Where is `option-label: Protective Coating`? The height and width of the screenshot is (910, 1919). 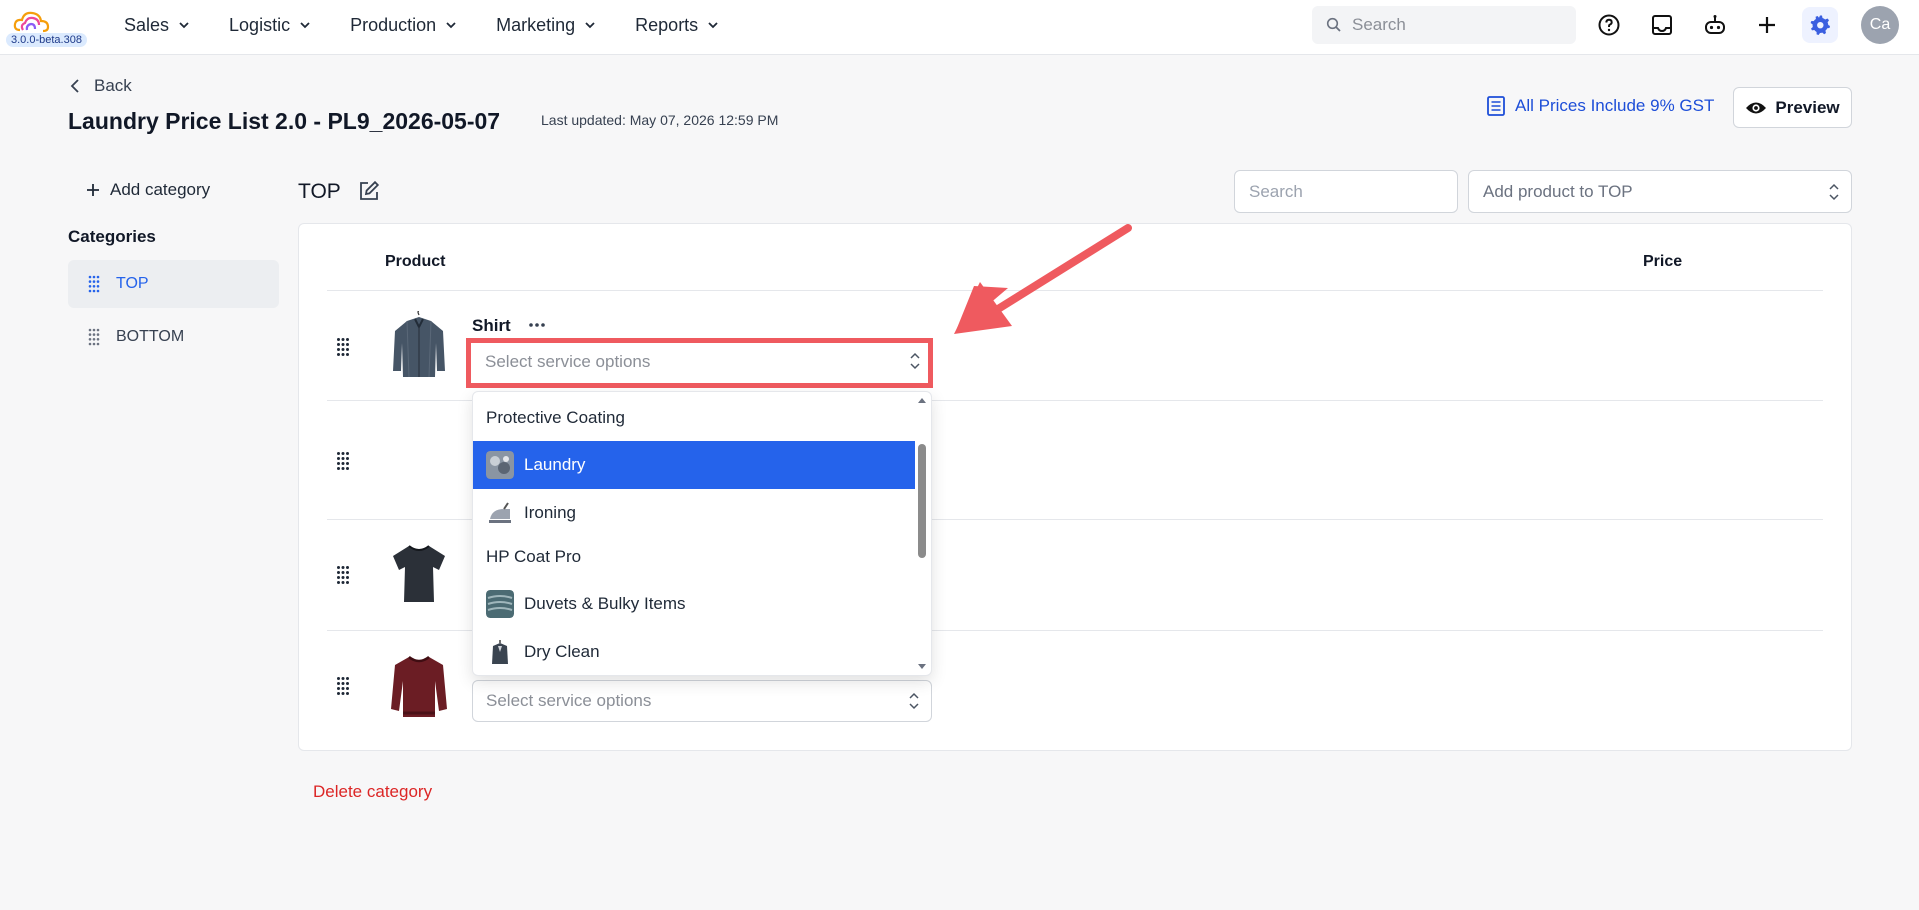 option-label: Protective Coating is located at coordinates (555, 417).